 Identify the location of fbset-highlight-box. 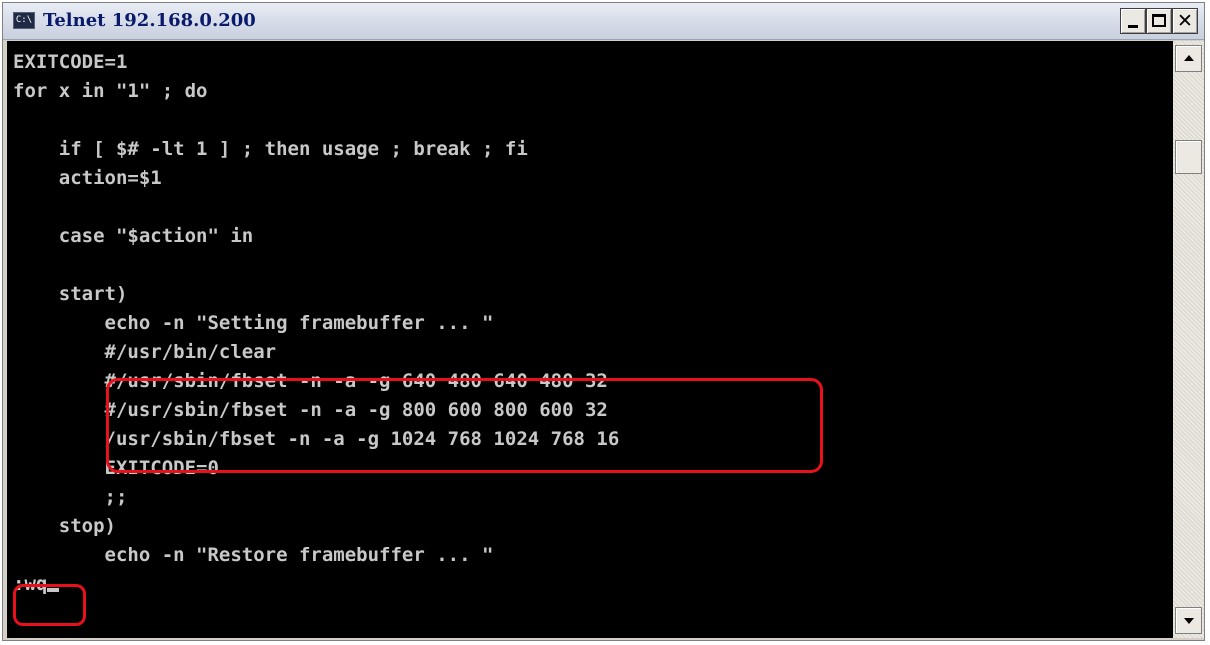
(464, 425).